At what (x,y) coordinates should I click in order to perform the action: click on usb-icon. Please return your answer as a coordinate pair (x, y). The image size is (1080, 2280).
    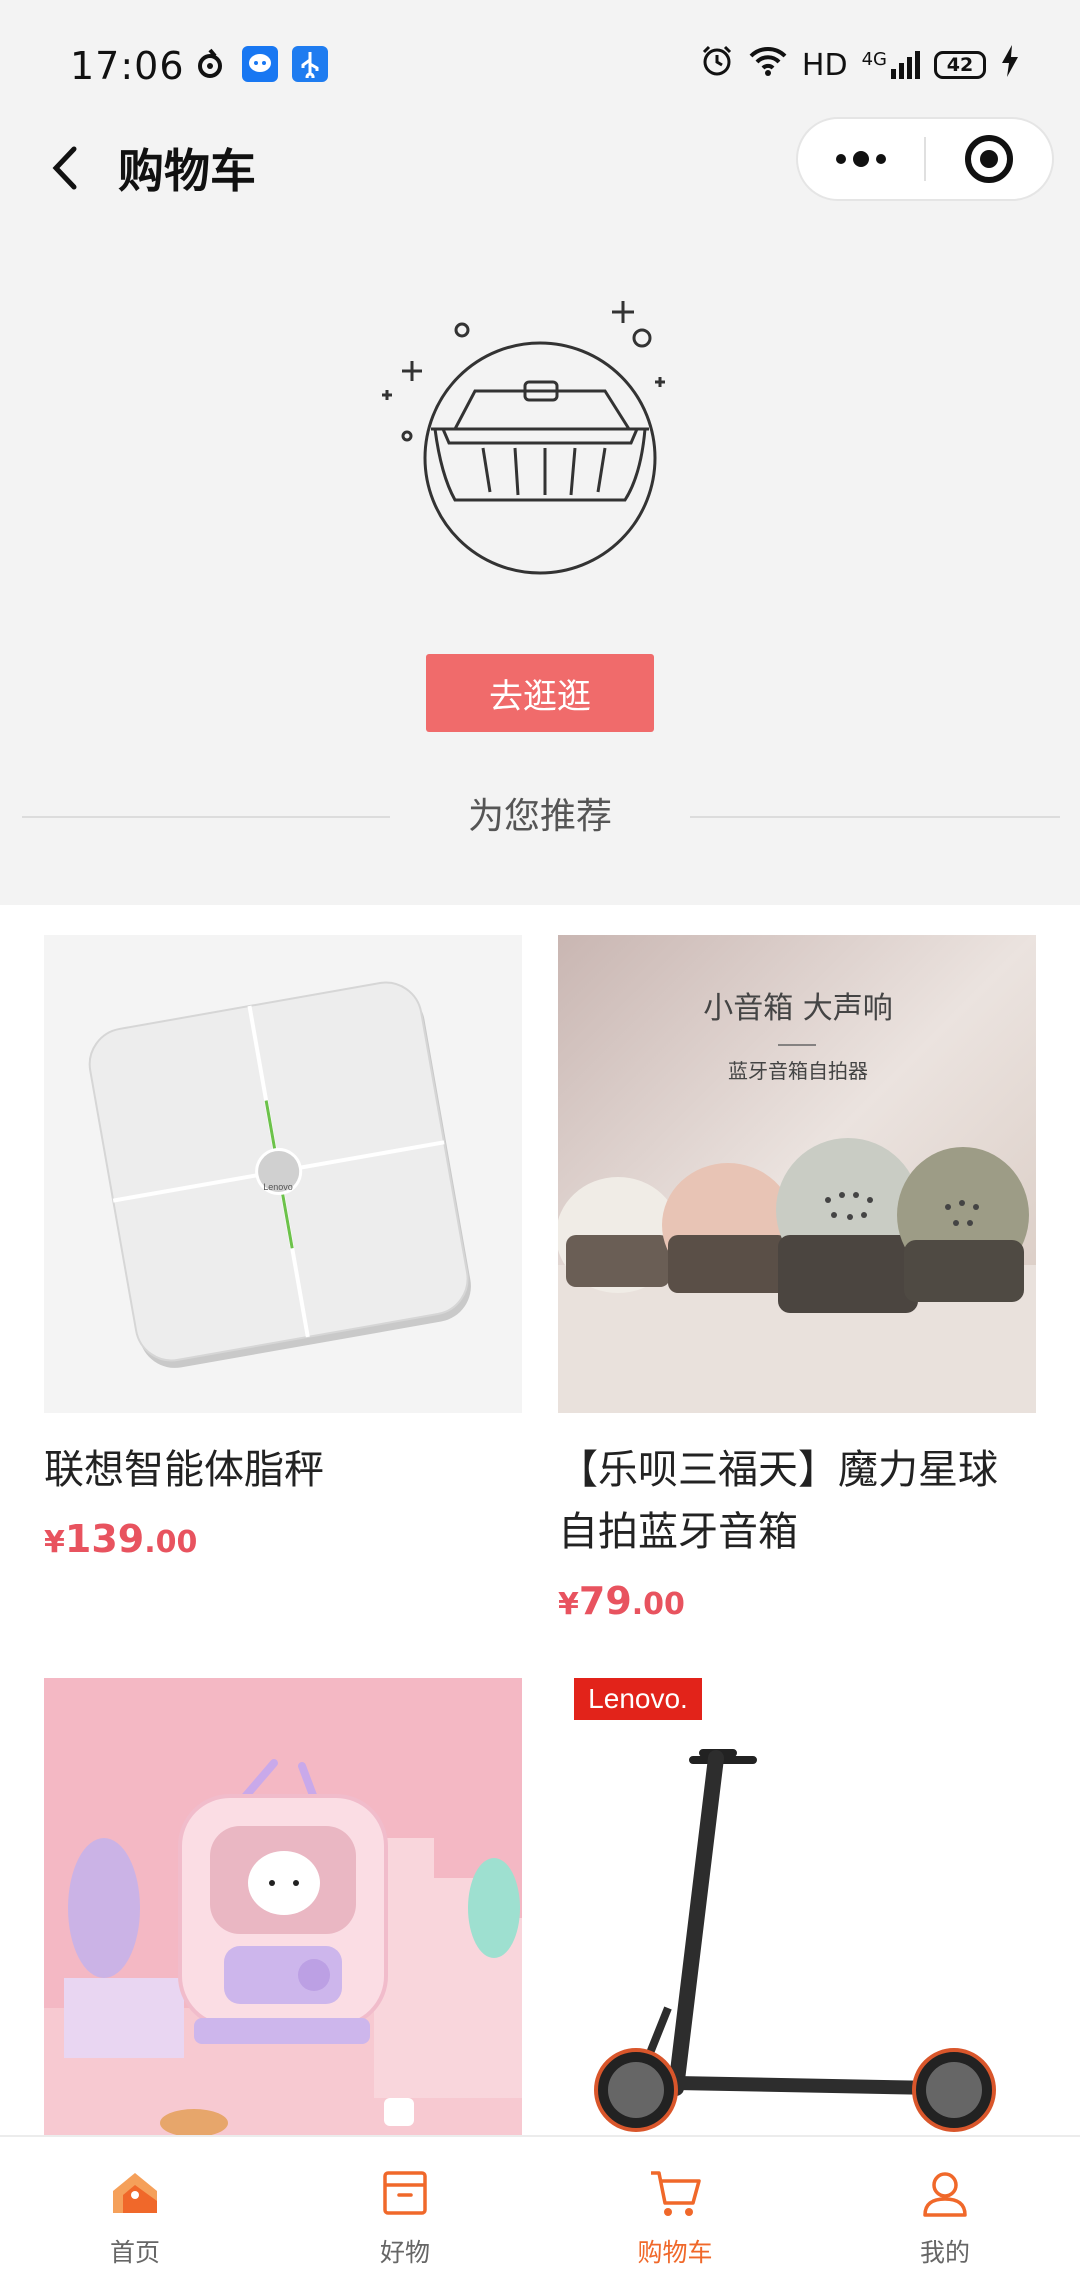
    Looking at the image, I should click on (310, 64).